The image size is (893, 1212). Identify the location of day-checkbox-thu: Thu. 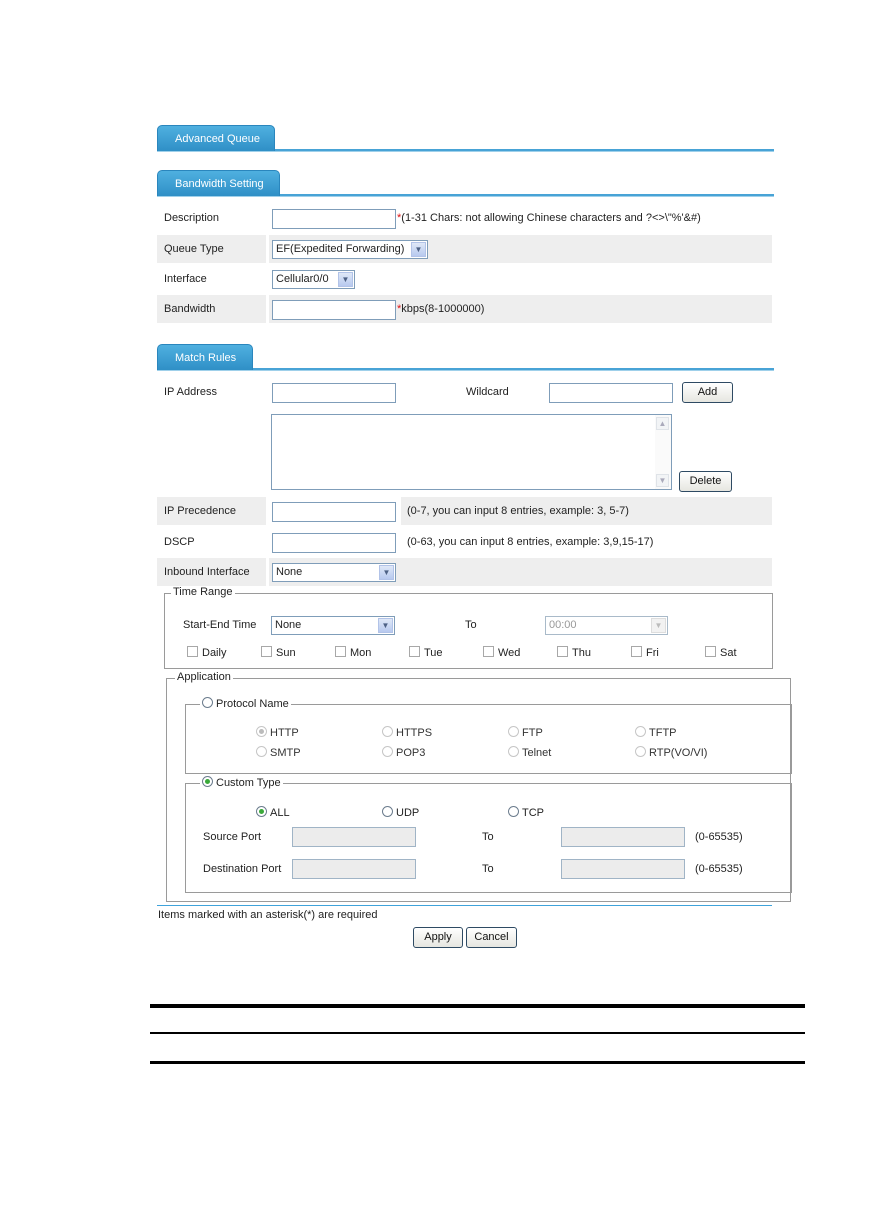
(574, 652).